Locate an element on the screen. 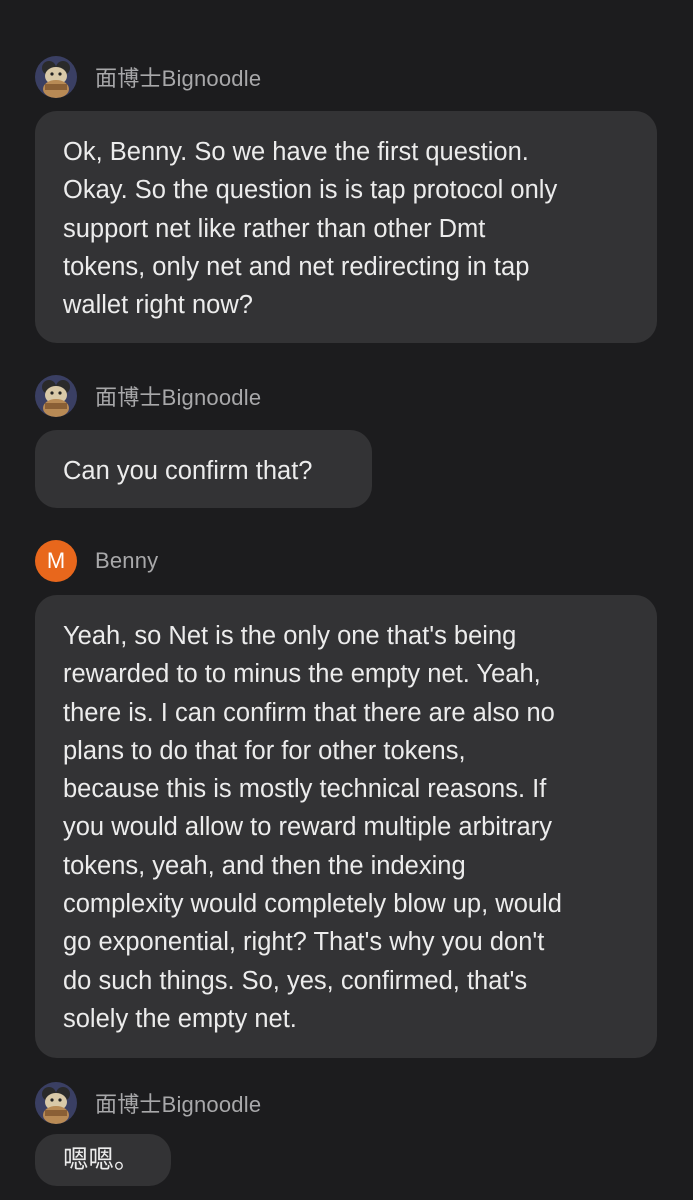 Image resolution: width=693 pixels, height=1200 pixels. message-bubble: Can you confirm that? is located at coordinates (203, 469).